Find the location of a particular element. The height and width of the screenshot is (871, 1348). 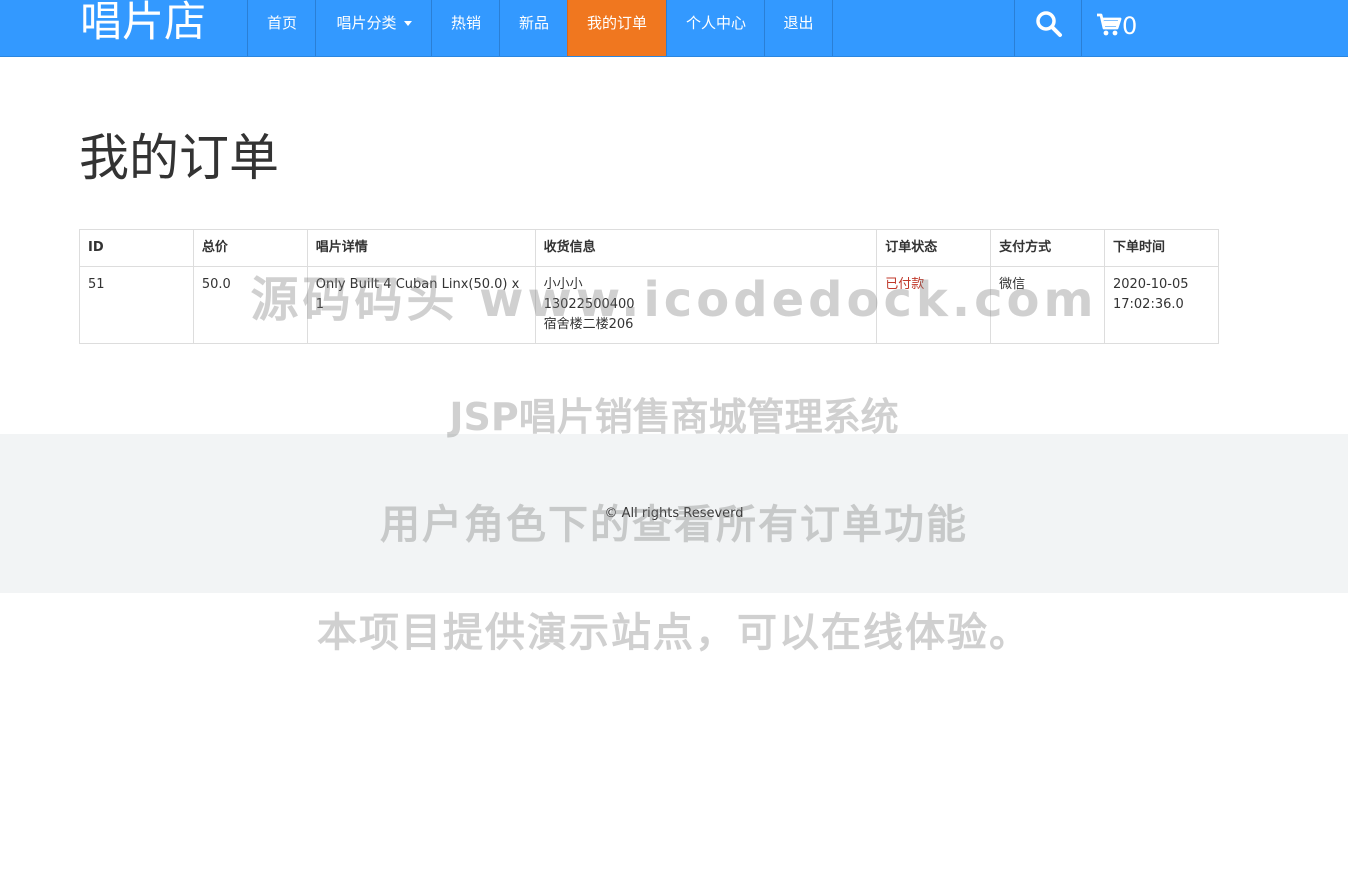

column-header-shipping: 收货信息 is located at coordinates (706, 248).